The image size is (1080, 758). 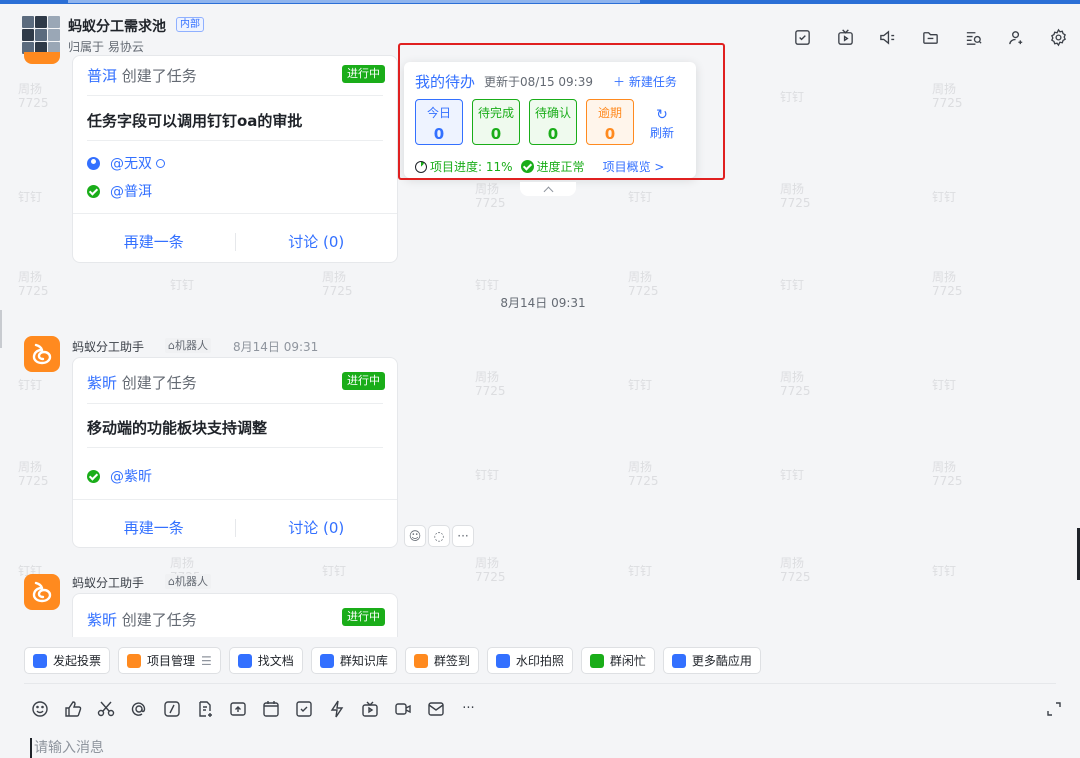 I want to click on more-actions-icon: ···, so click(x=463, y=536).